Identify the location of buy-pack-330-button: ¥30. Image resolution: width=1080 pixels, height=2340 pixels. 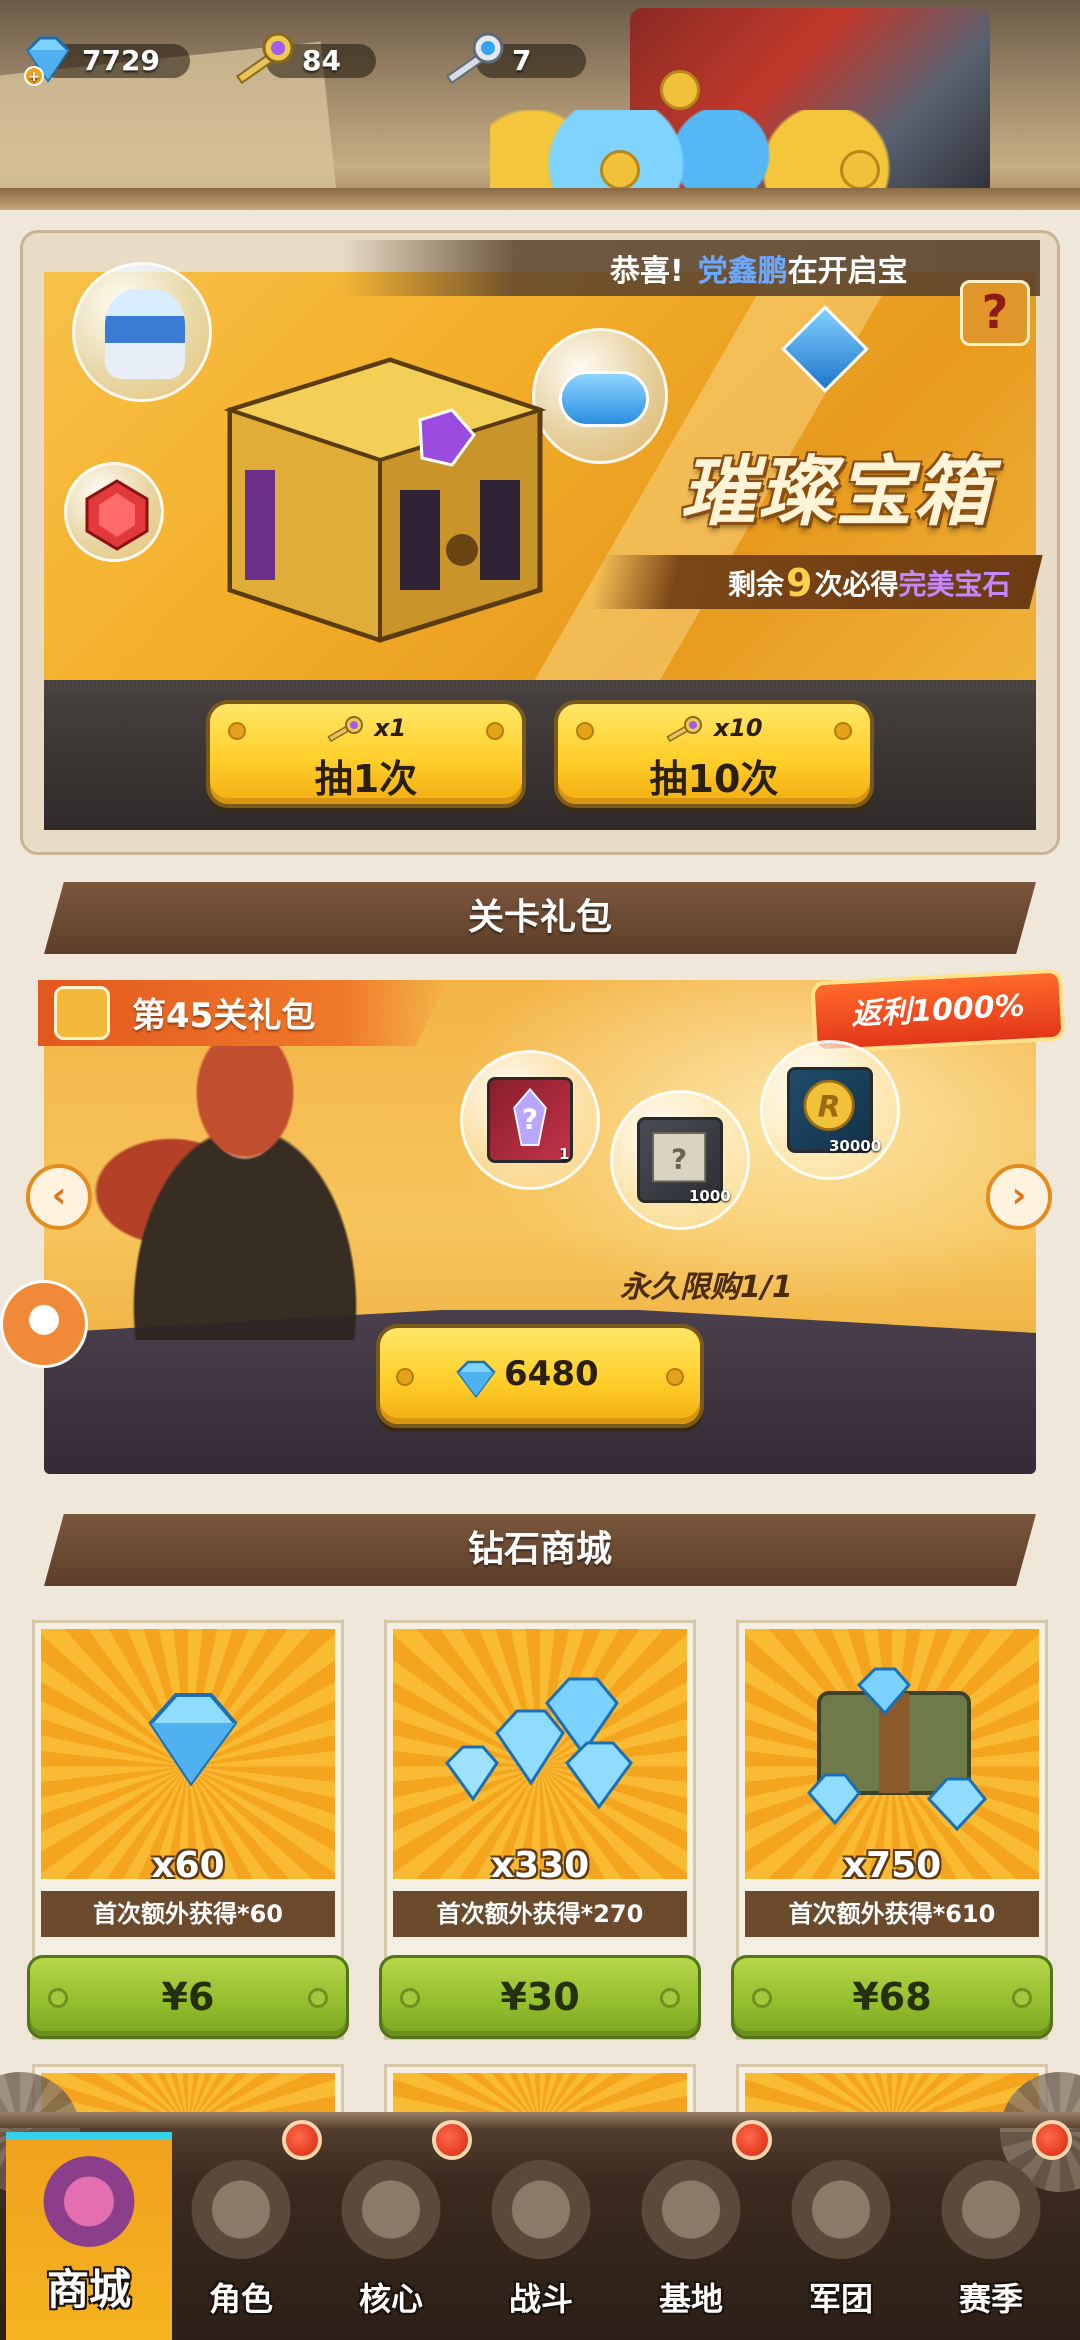
(540, 1997).